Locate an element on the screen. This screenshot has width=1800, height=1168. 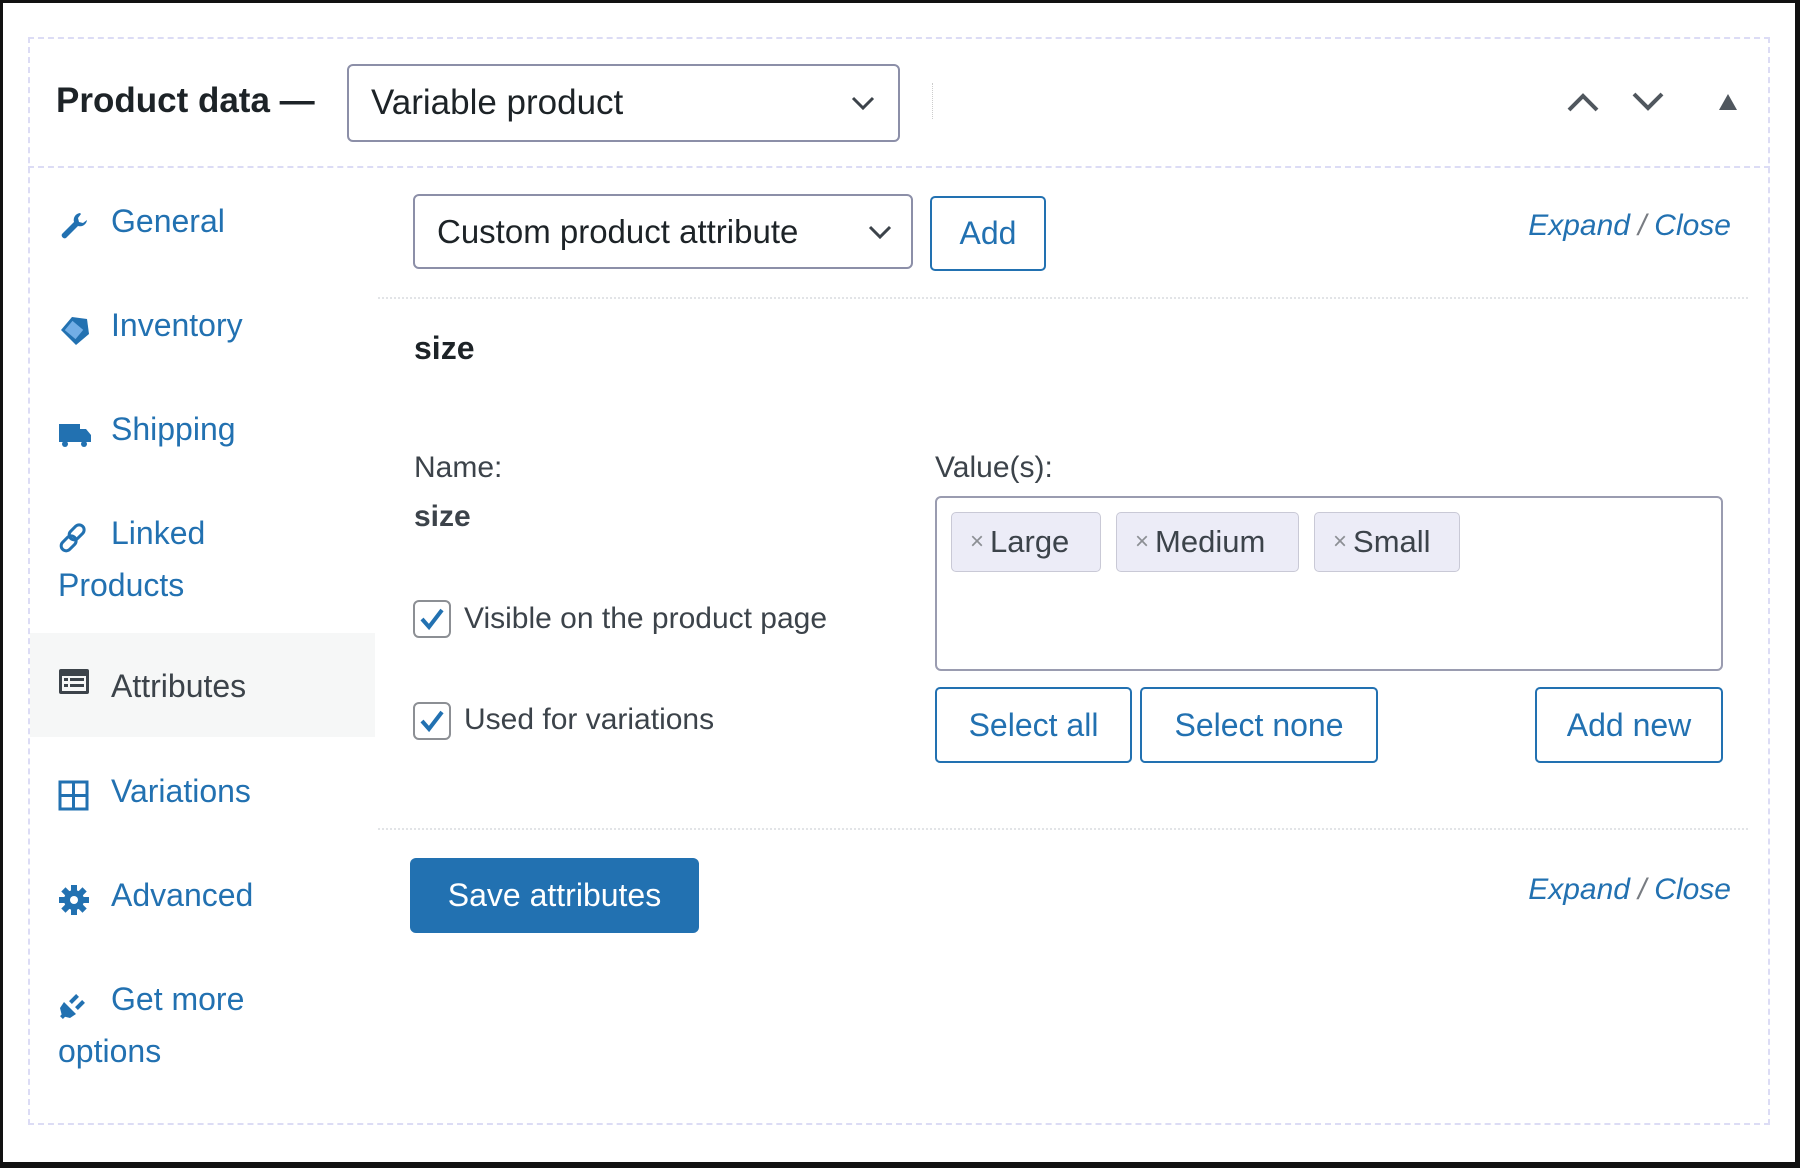
sidebar-item-label: Get more is located at coordinates (178, 999).